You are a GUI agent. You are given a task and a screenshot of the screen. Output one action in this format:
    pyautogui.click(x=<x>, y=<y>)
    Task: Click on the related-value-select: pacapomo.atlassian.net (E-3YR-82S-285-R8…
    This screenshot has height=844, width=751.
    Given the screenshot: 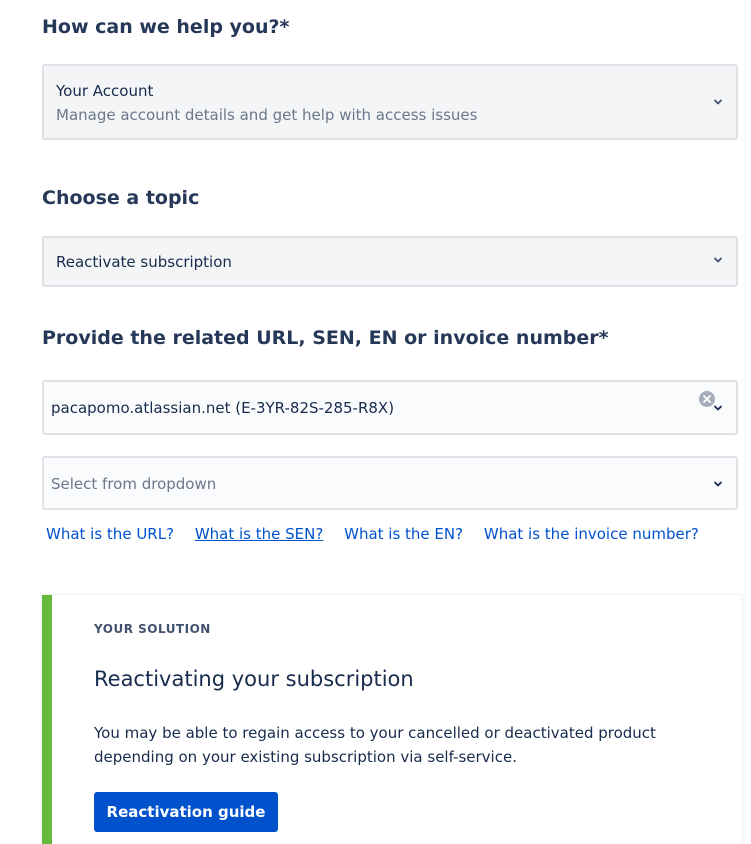 What is the action you would take?
    pyautogui.click(x=390, y=407)
    